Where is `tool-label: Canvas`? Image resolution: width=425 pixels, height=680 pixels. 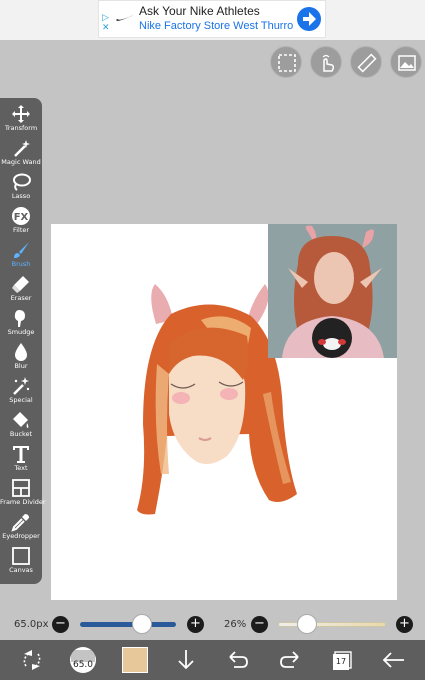
tool-label: Canvas is located at coordinates (21, 570).